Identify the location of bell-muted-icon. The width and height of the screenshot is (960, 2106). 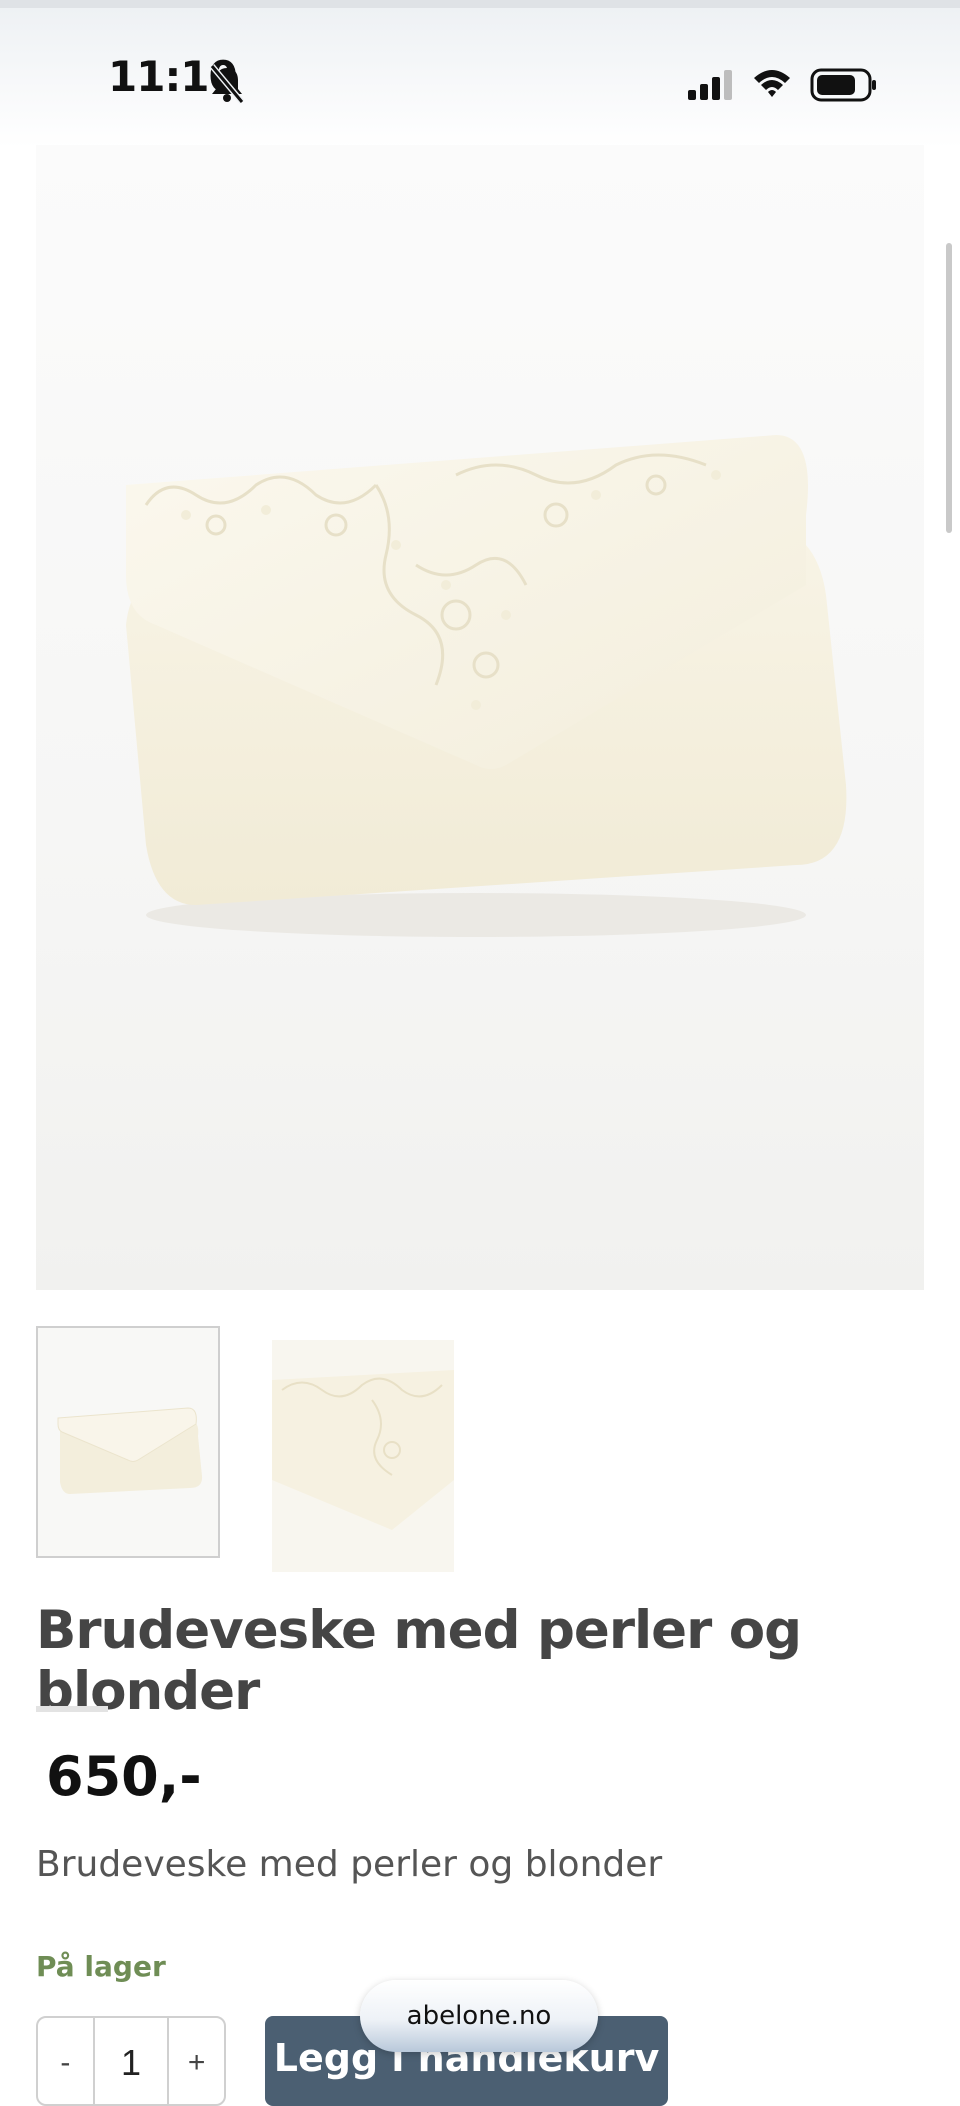
(227, 84).